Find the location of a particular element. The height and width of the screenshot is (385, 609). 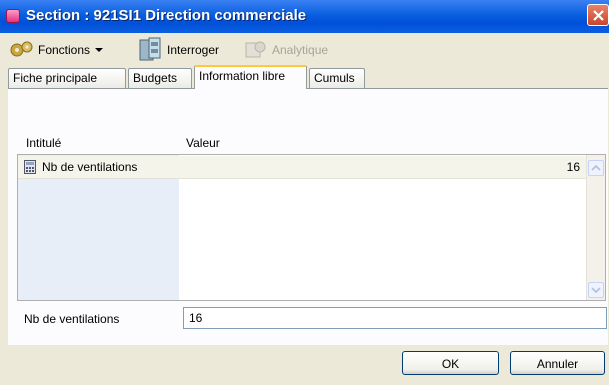

chevron-up-icon is located at coordinates (596, 167).